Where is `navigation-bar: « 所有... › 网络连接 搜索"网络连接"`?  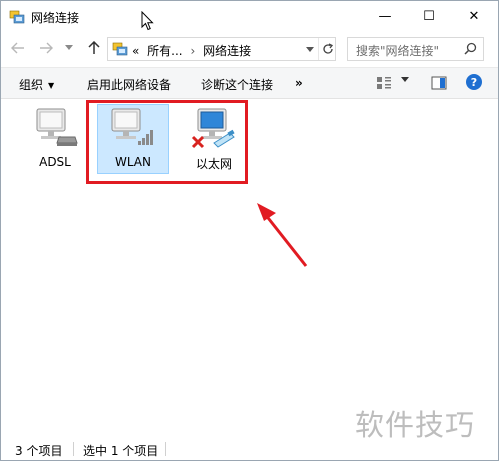
navigation-bar: « 所有... › 网络连接 搜索"网络连接" is located at coordinates (249, 49).